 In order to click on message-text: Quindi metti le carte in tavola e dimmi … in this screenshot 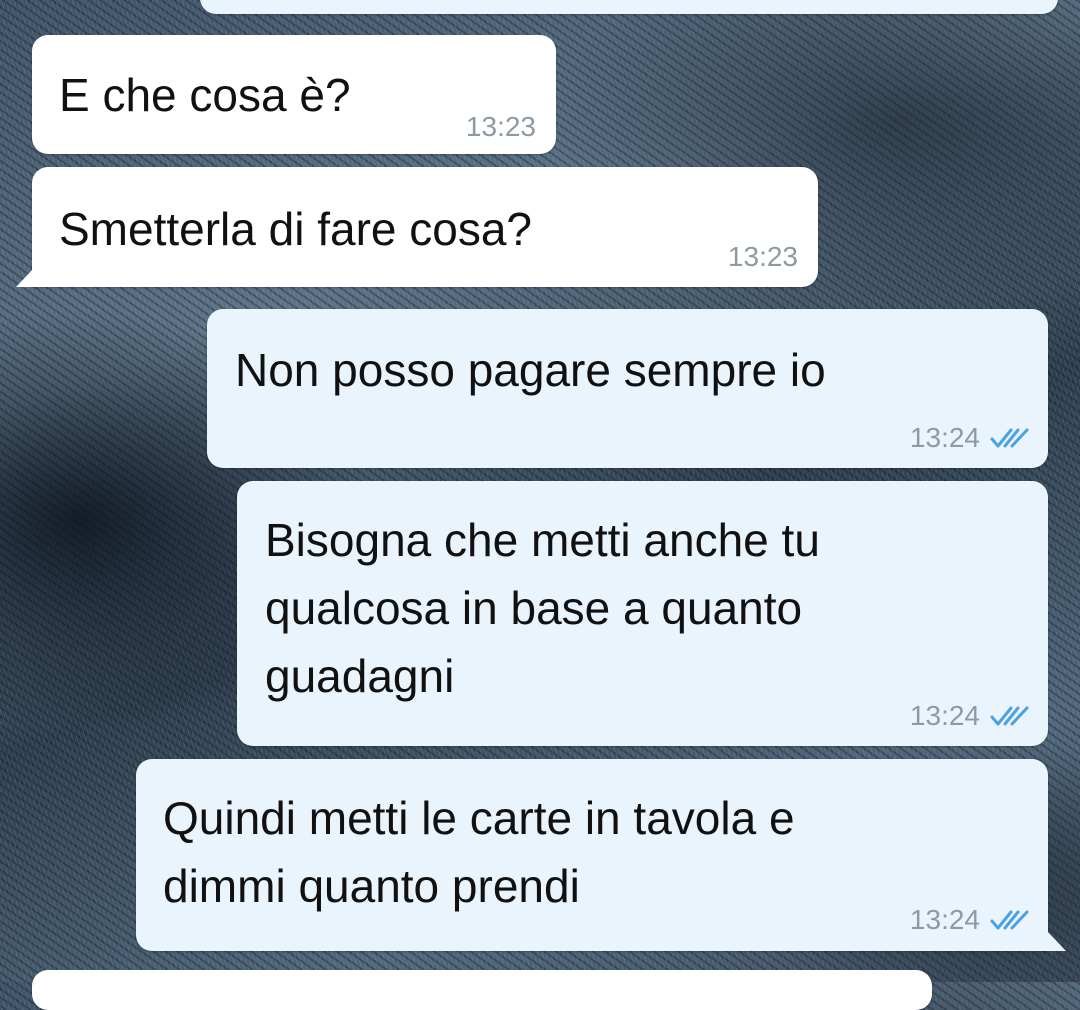, I will do `click(479, 852)`.